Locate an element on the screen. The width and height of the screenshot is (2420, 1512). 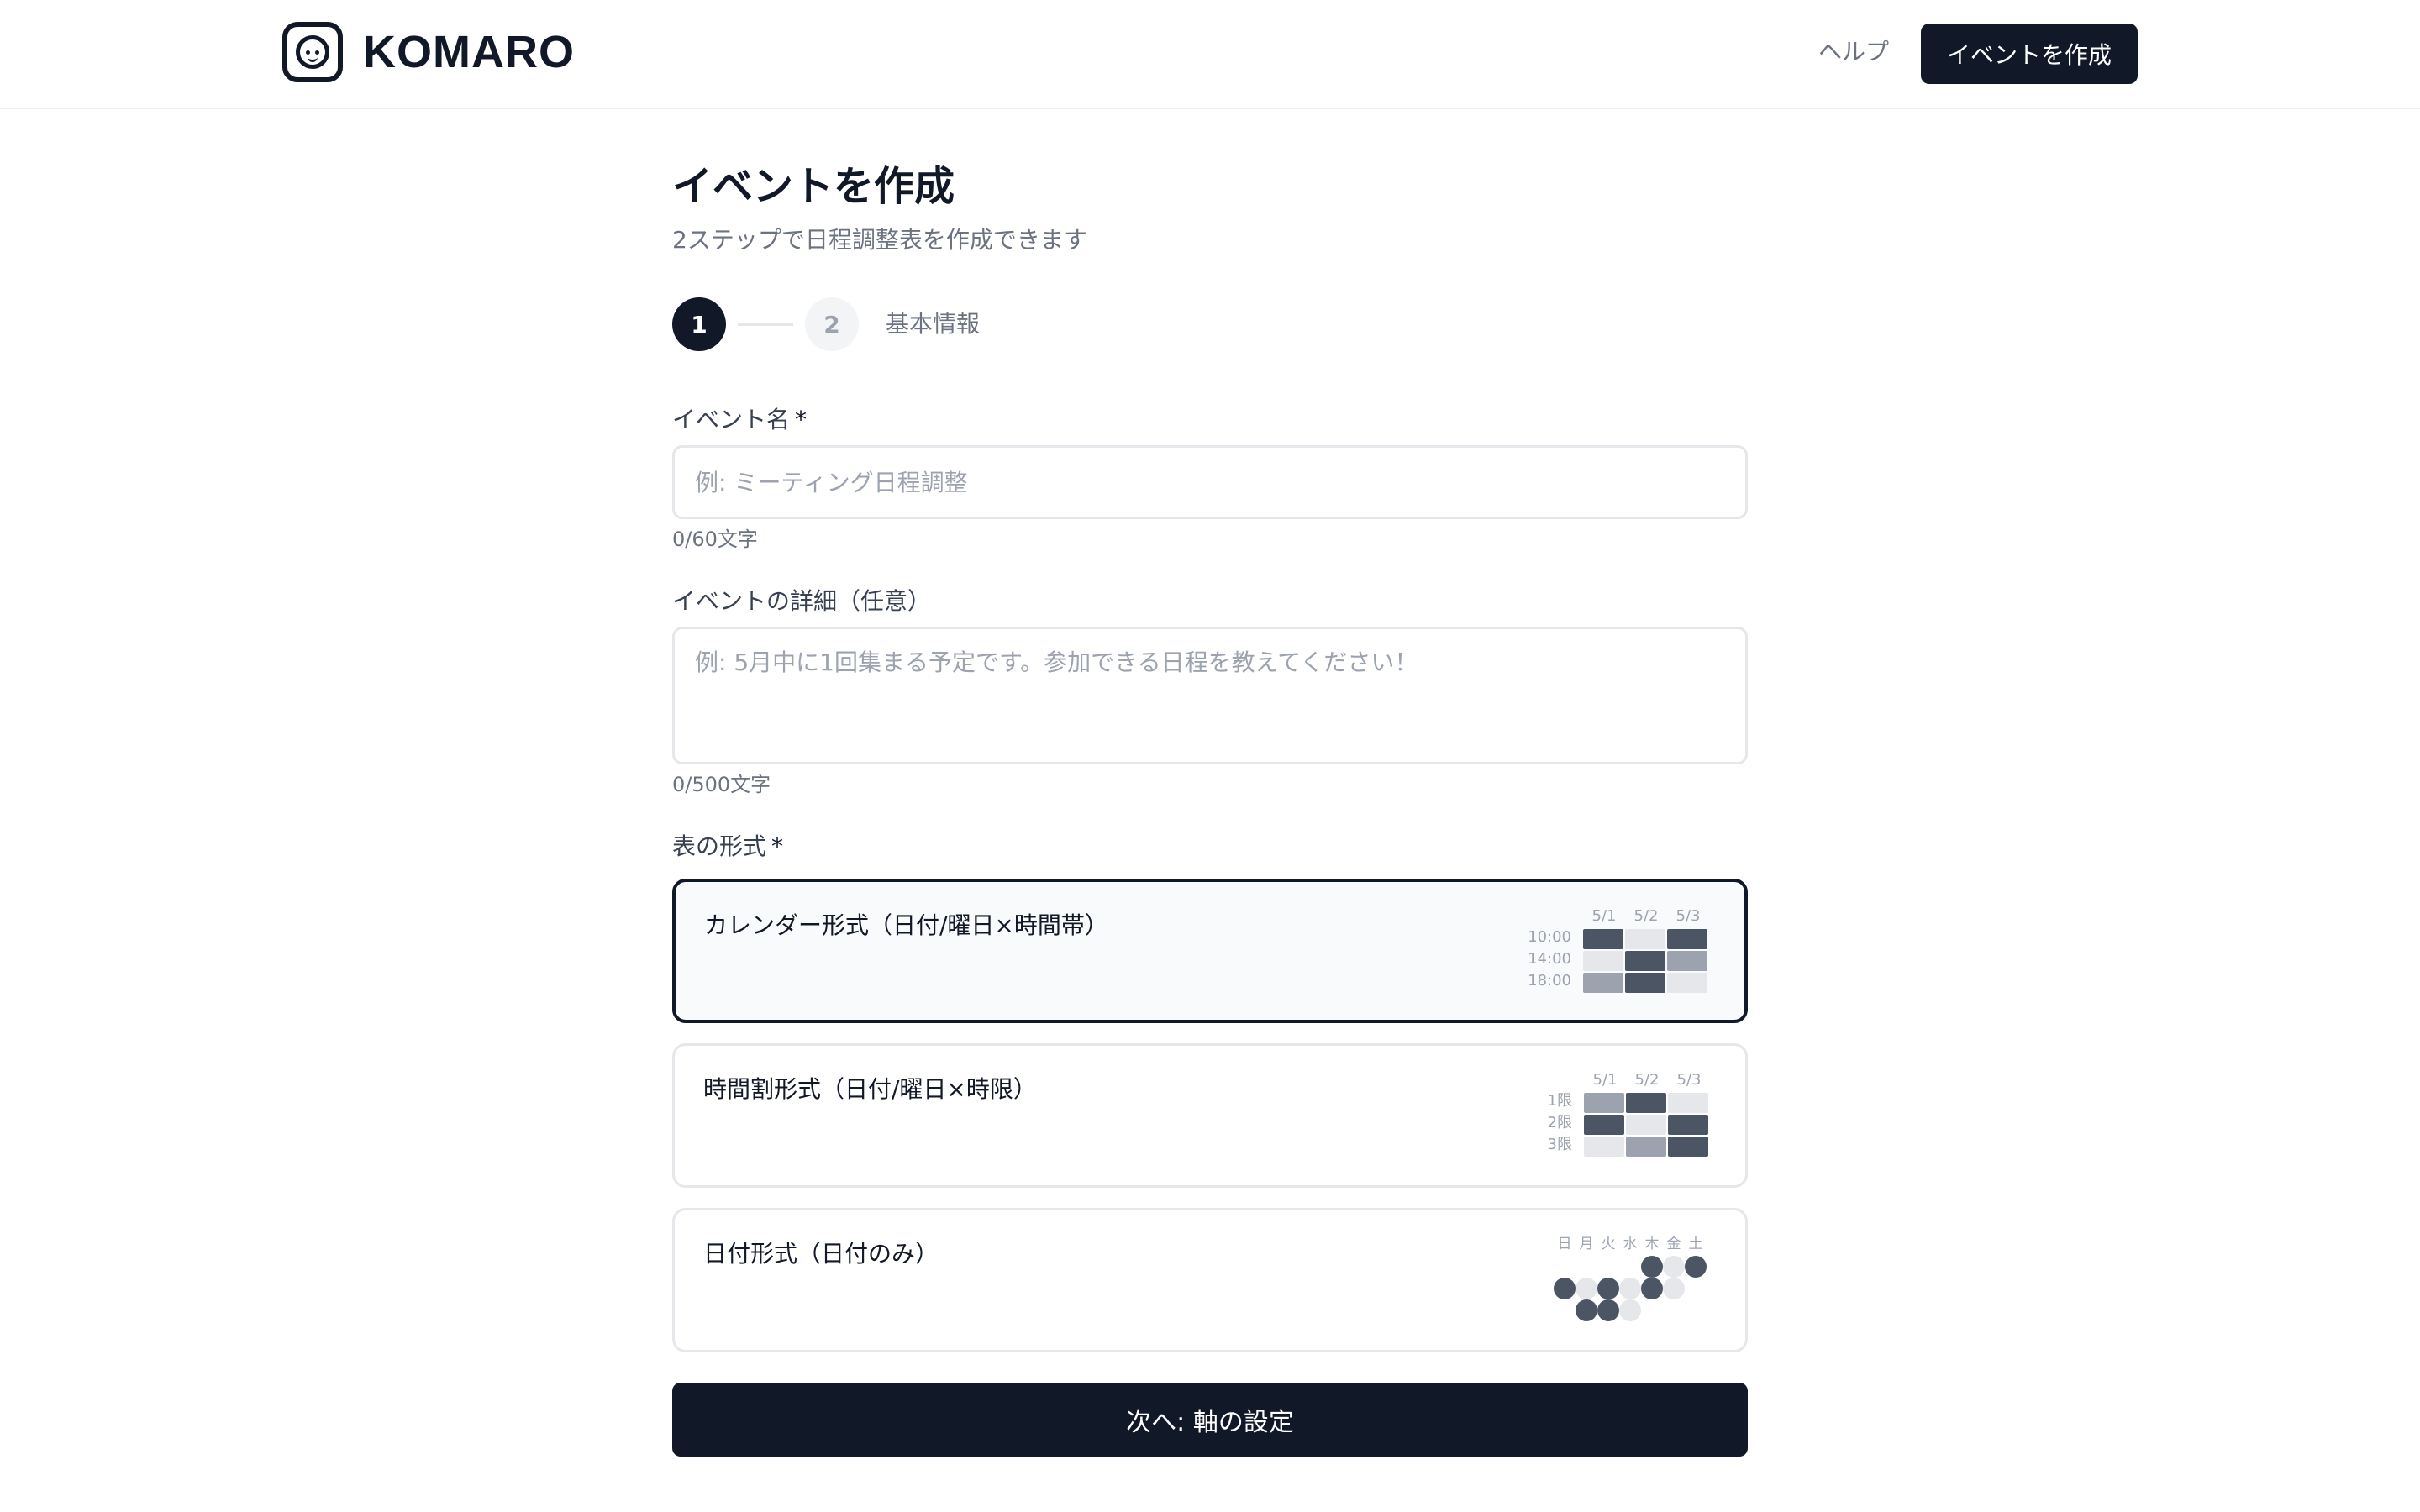
face-icon is located at coordinates (313, 52).